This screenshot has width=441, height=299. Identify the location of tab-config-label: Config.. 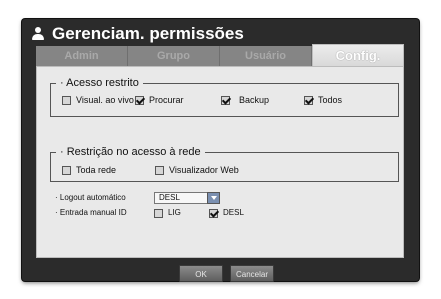
(358, 55).